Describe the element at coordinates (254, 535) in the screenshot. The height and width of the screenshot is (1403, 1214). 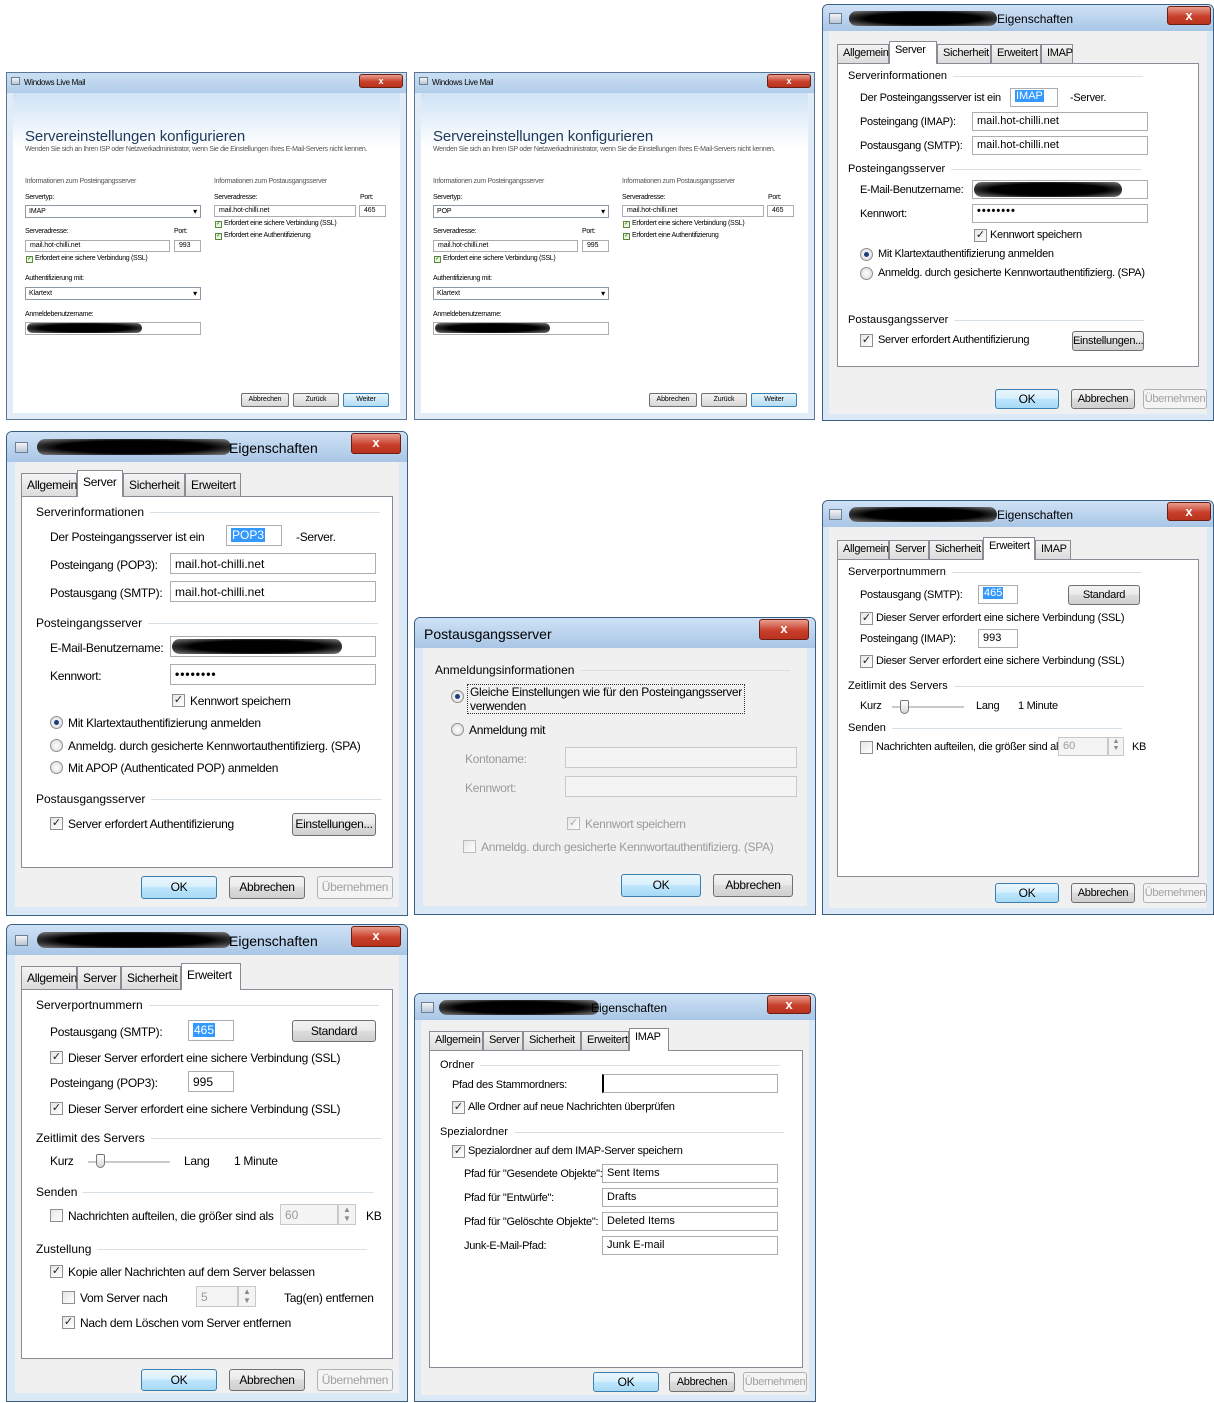
I see `in-type-field: POP3` at that location.